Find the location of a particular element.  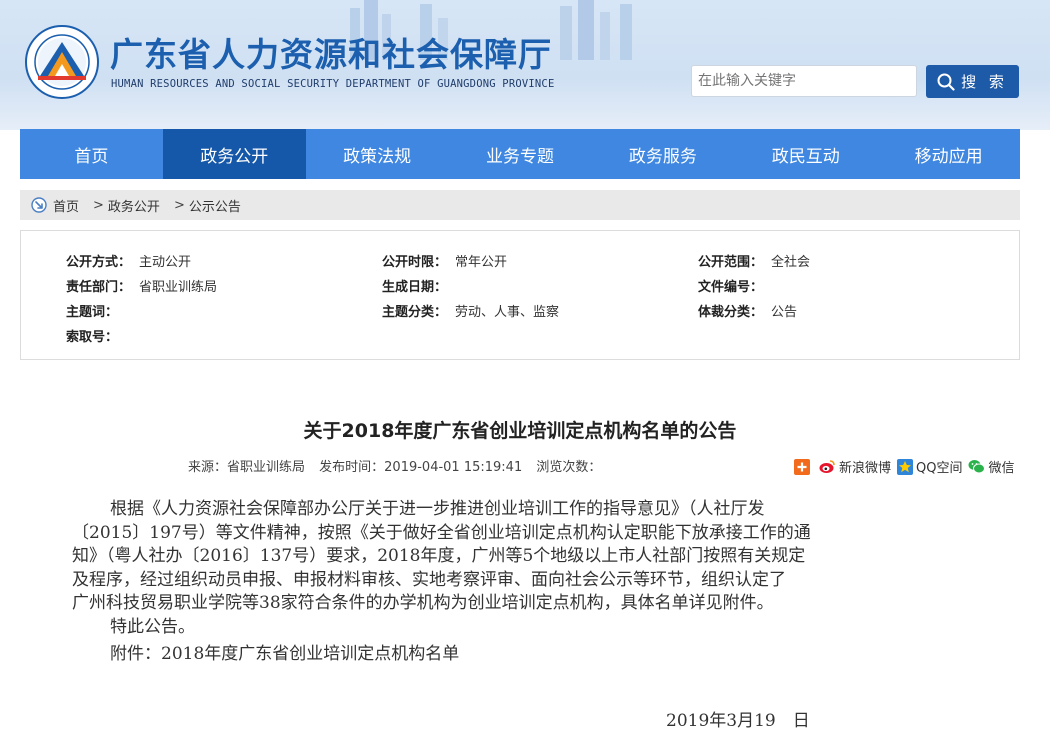

meta-item-doc-number: 文件编号： is located at coordinates (734, 285).